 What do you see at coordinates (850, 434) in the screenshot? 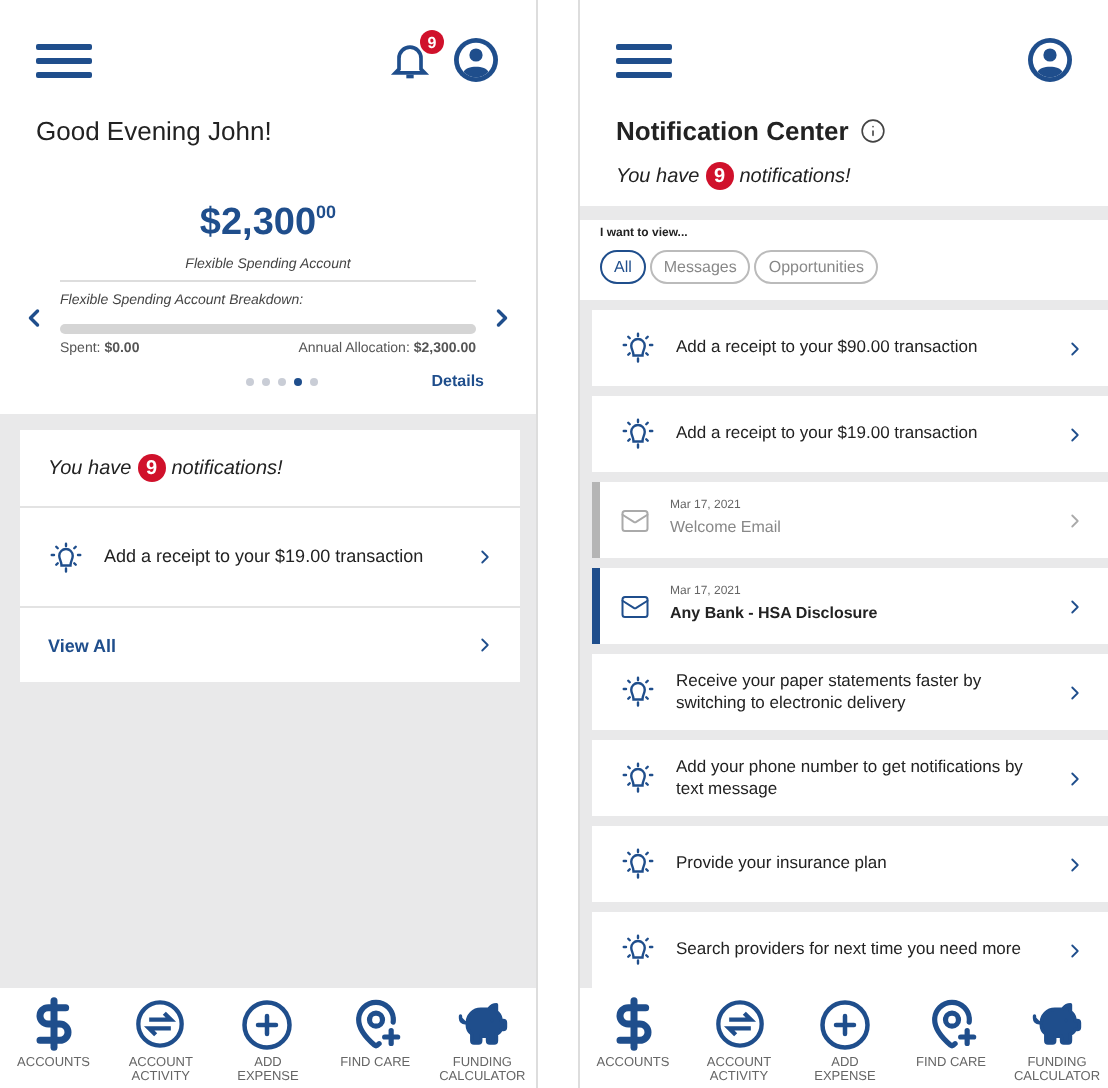
I see `notification-item: Add a receipt to your $19.00 transaction` at bounding box center [850, 434].